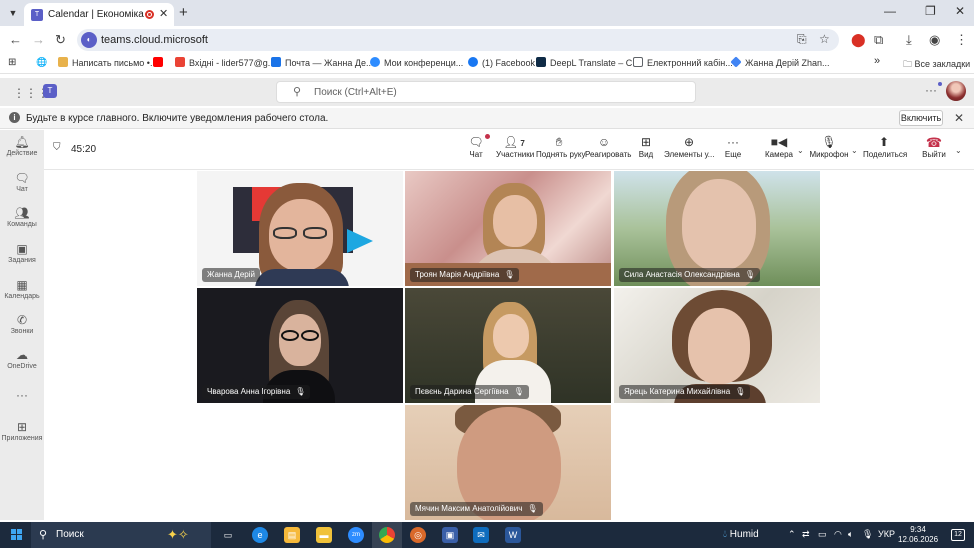  I want to click on forward-arrow-icon: →, so click(38, 39).